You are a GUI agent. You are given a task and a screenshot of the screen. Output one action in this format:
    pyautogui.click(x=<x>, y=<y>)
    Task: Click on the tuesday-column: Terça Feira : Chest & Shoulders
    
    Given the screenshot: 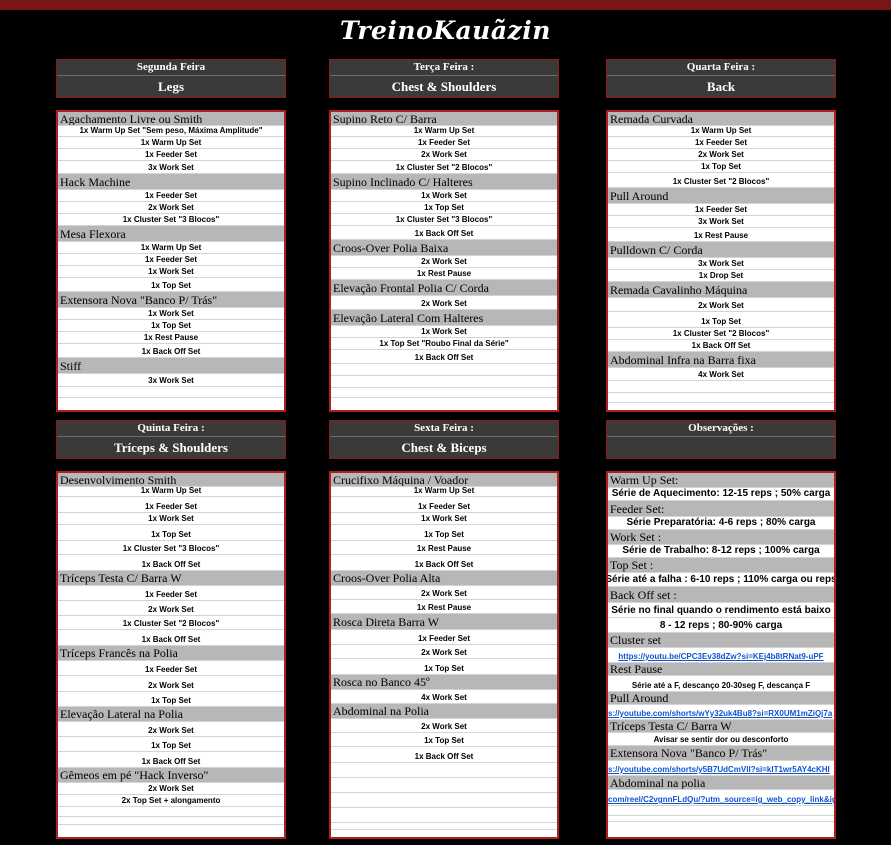 What is the action you would take?
    pyautogui.click(x=444, y=78)
    